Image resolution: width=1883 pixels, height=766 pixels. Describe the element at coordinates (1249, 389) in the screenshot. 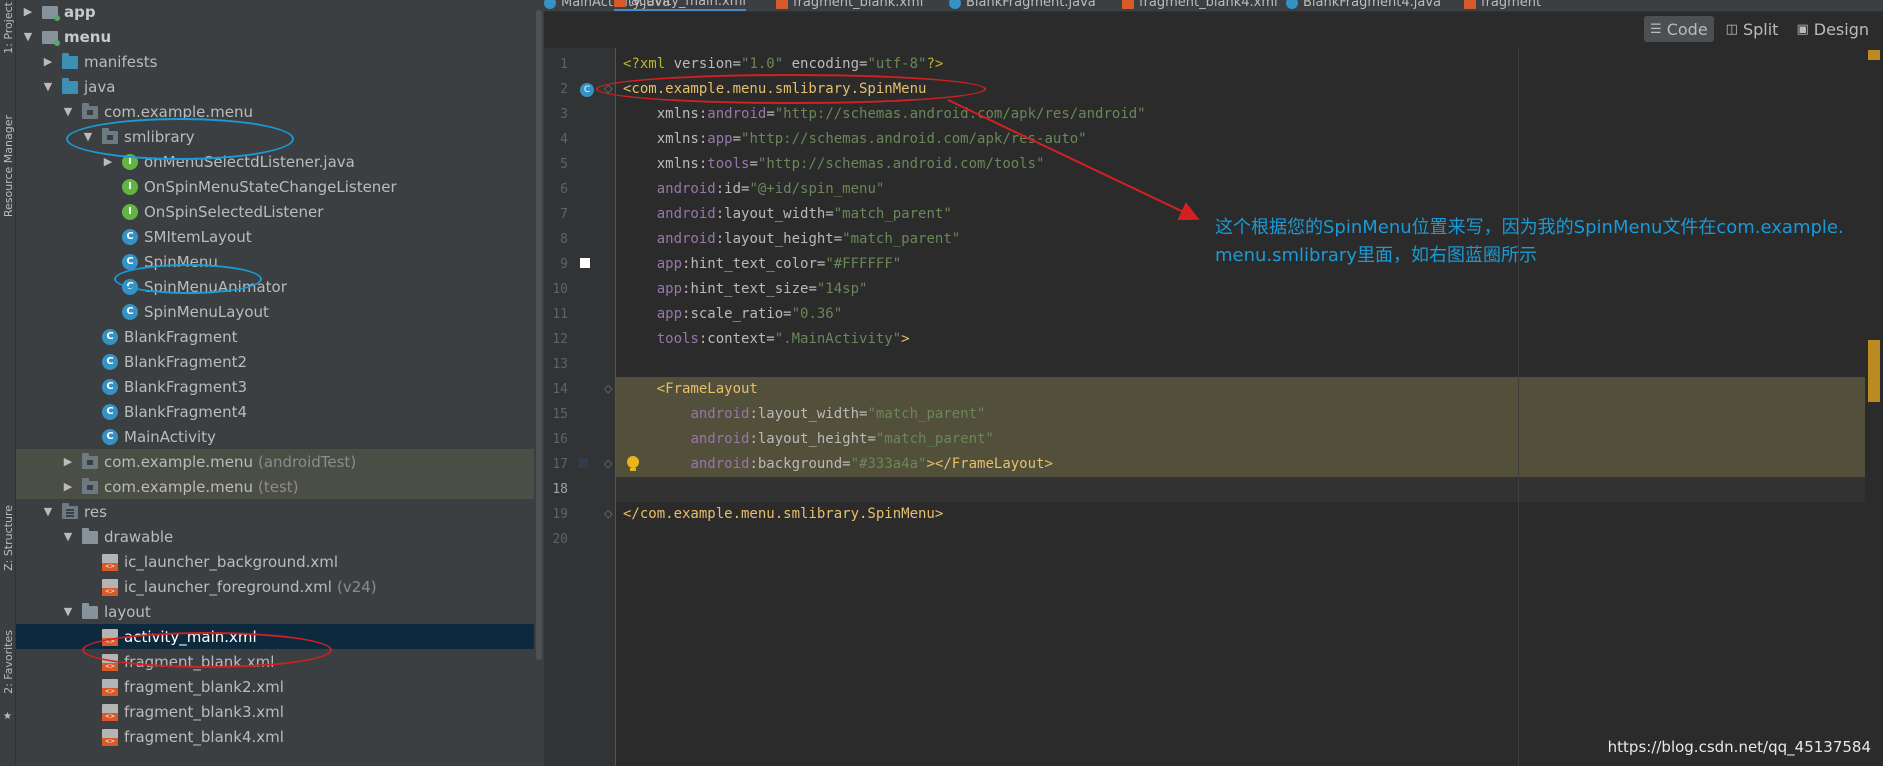

I see `code-line: <FrameLayout` at that location.